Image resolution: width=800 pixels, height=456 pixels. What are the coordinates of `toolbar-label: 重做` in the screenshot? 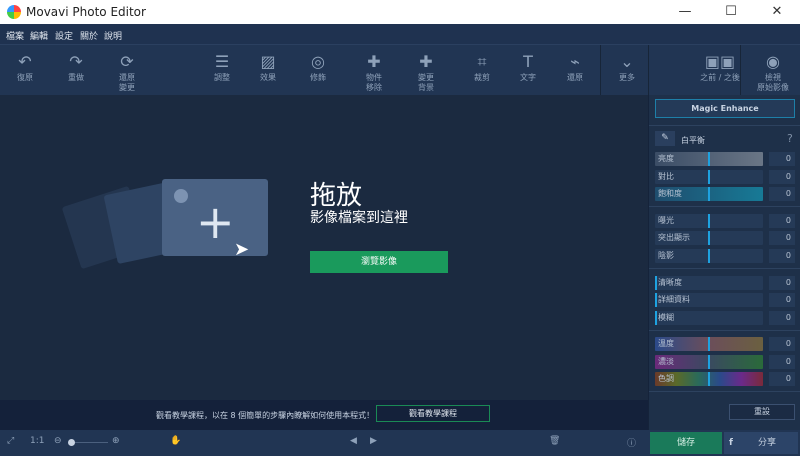 It's located at (76, 77).